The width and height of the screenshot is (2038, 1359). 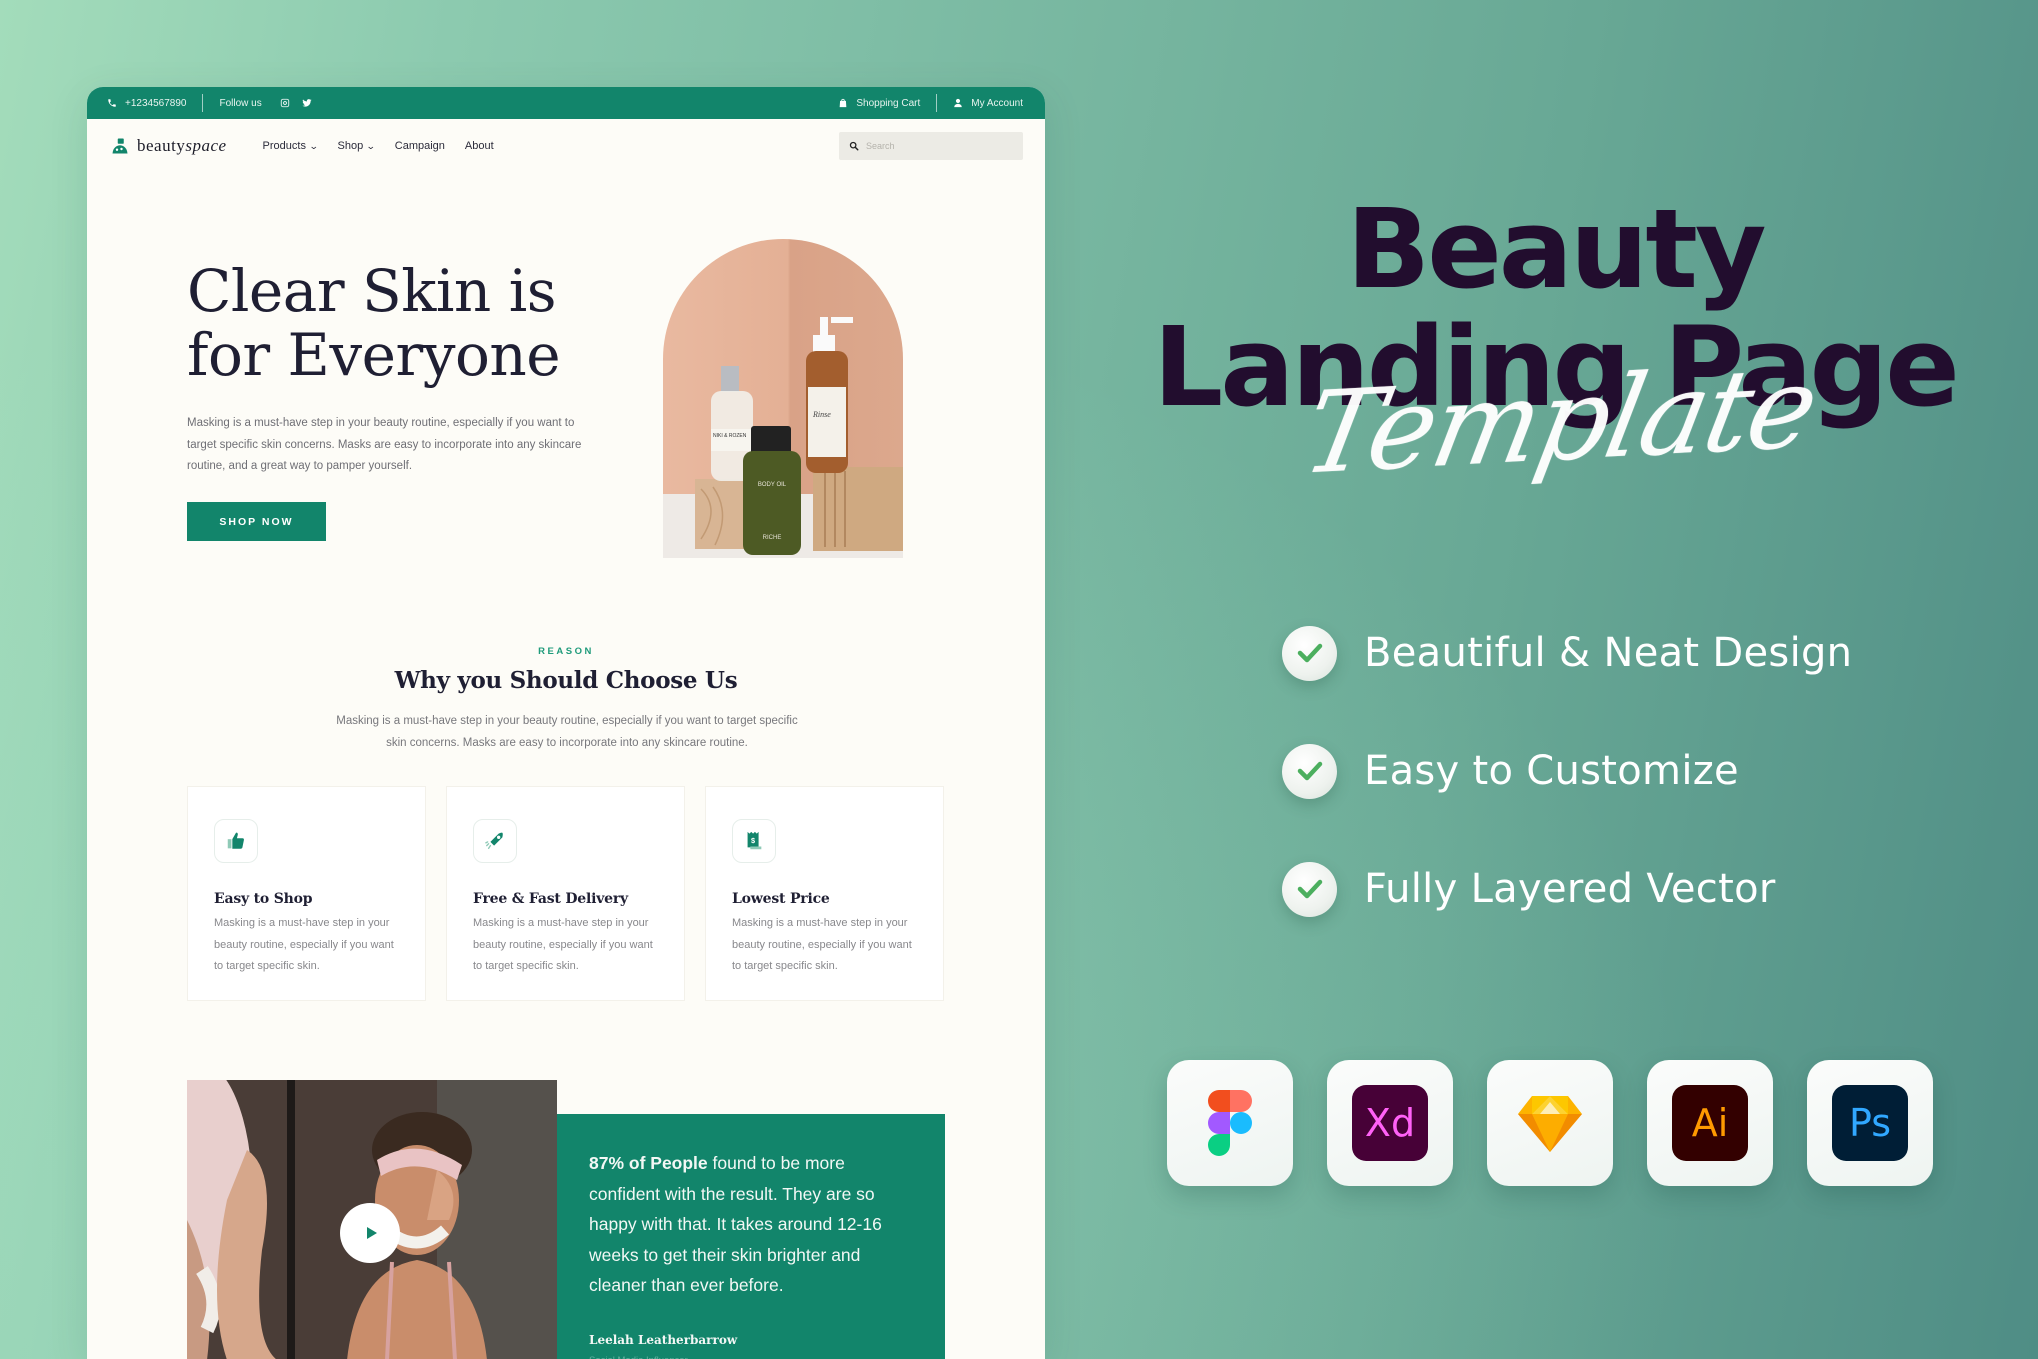 What do you see at coordinates (1570, 889) in the screenshot?
I see `feature-label: Fully Layered Vector` at bounding box center [1570, 889].